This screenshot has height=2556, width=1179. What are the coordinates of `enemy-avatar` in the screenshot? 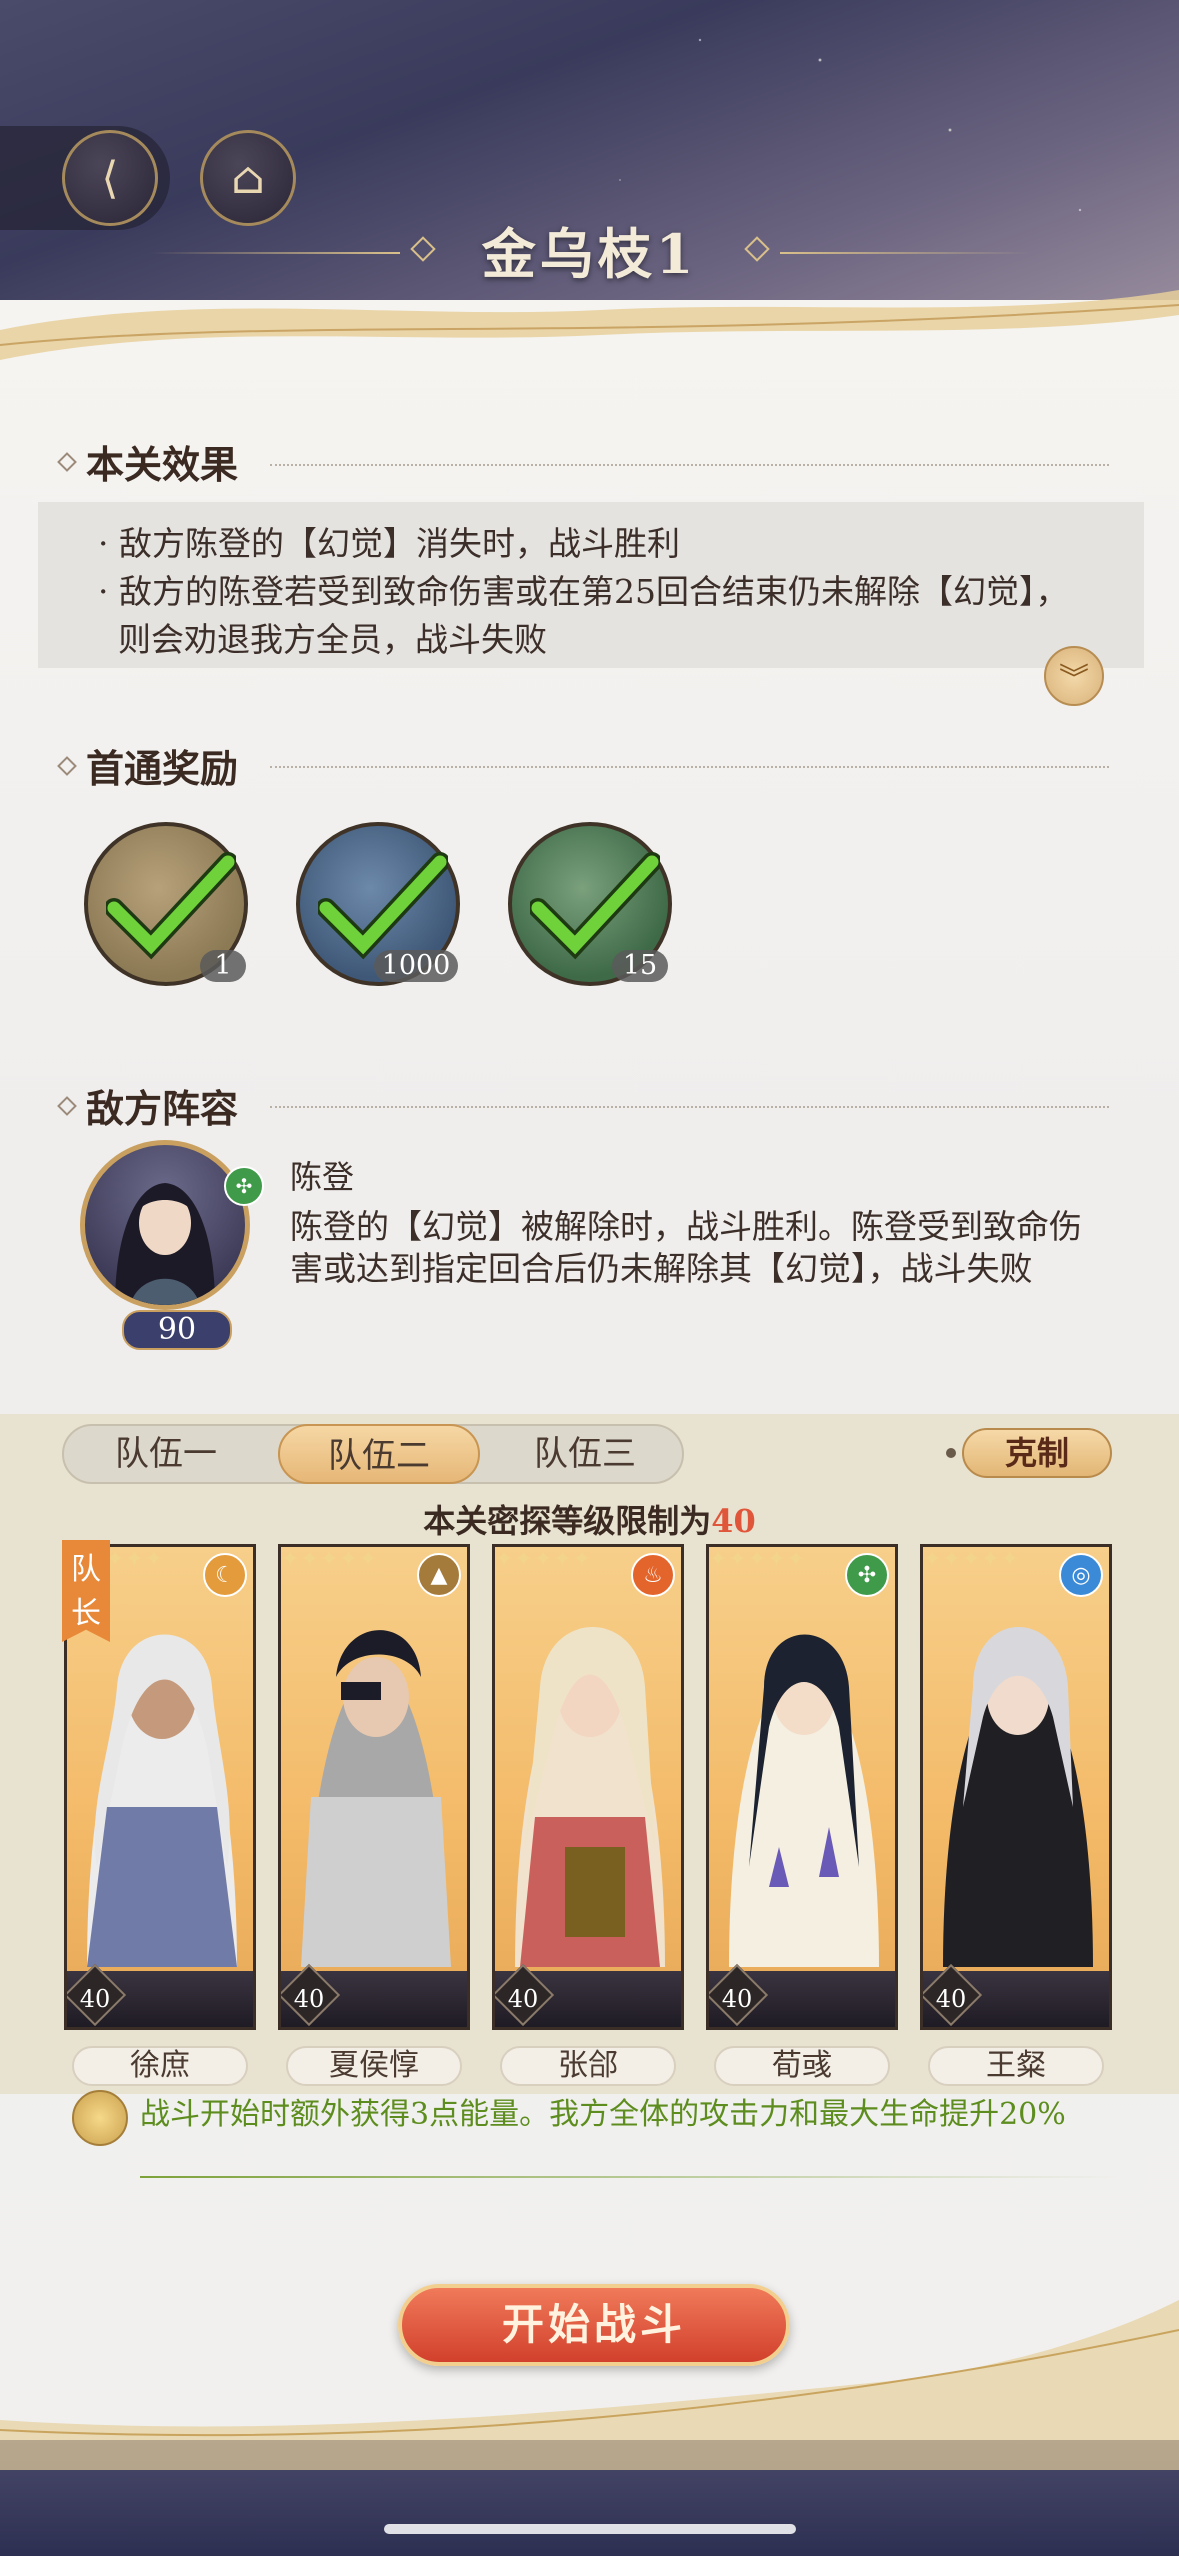 It's located at (165, 1225).